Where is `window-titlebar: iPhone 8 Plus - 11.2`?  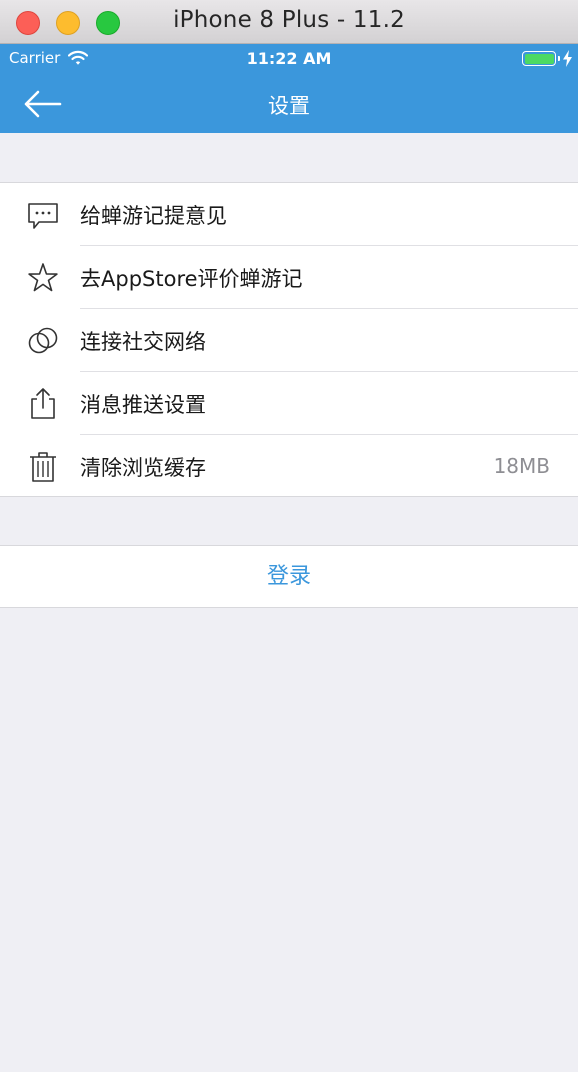
window-titlebar: iPhone 8 Plus - 11.2 is located at coordinates (289, 22).